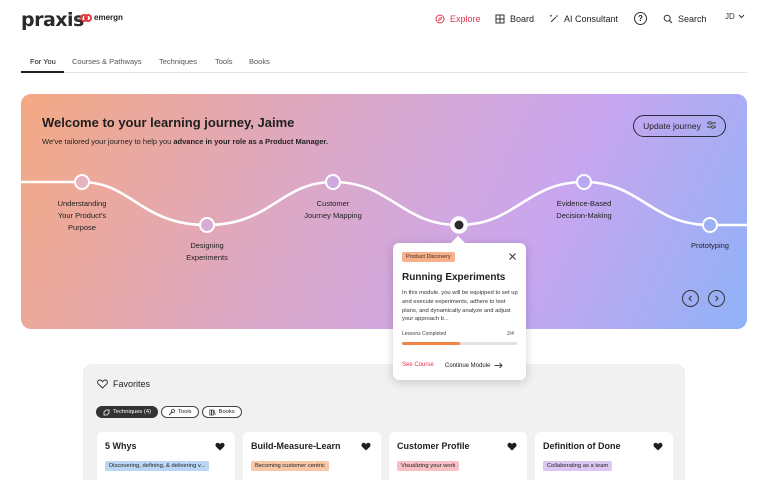 The image size is (768, 480). I want to click on see-course-link: See Course, so click(418, 365).